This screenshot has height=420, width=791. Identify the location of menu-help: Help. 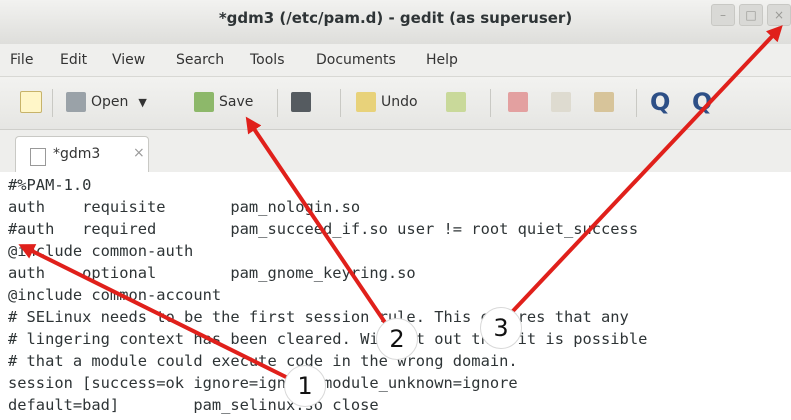
(442, 60).